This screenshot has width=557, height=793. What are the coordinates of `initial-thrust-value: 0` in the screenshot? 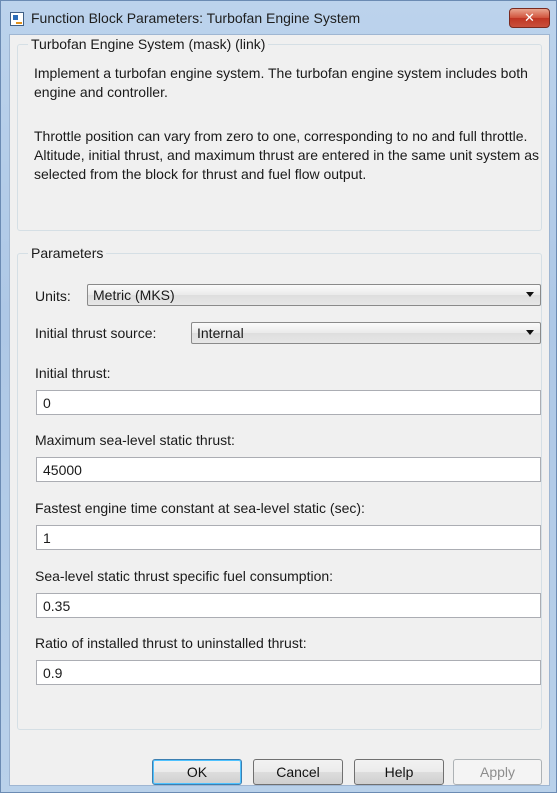 It's located at (47, 403).